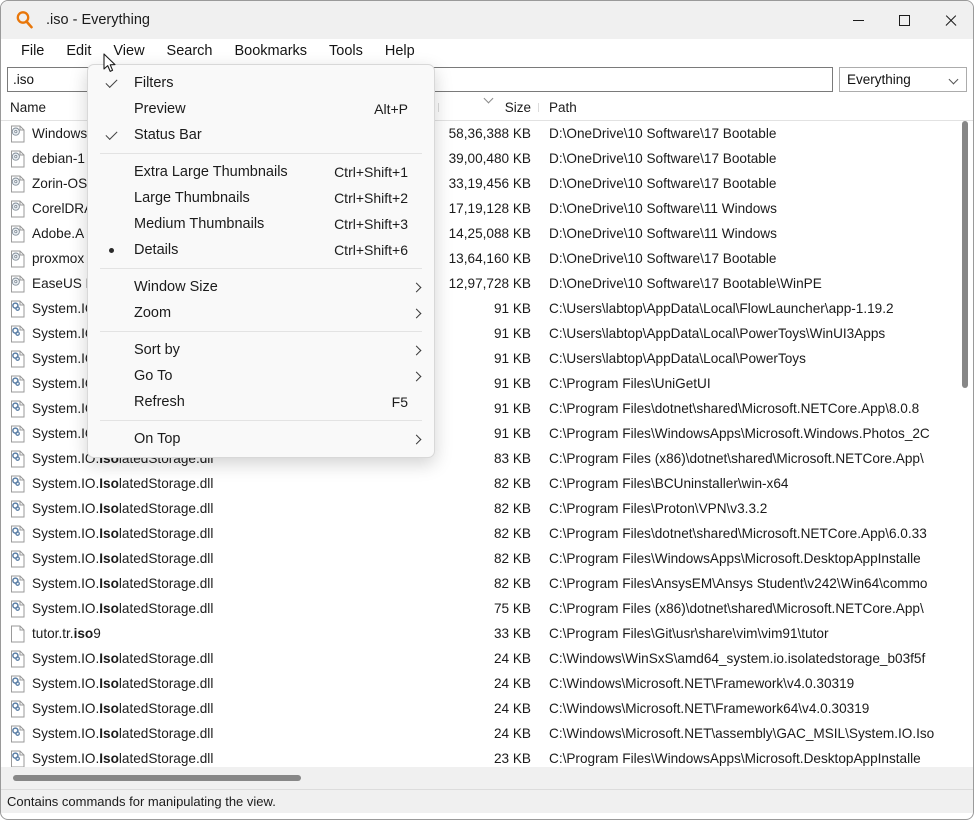 Image resolution: width=974 pixels, height=820 pixels. I want to click on menu-file: File, so click(32, 51).